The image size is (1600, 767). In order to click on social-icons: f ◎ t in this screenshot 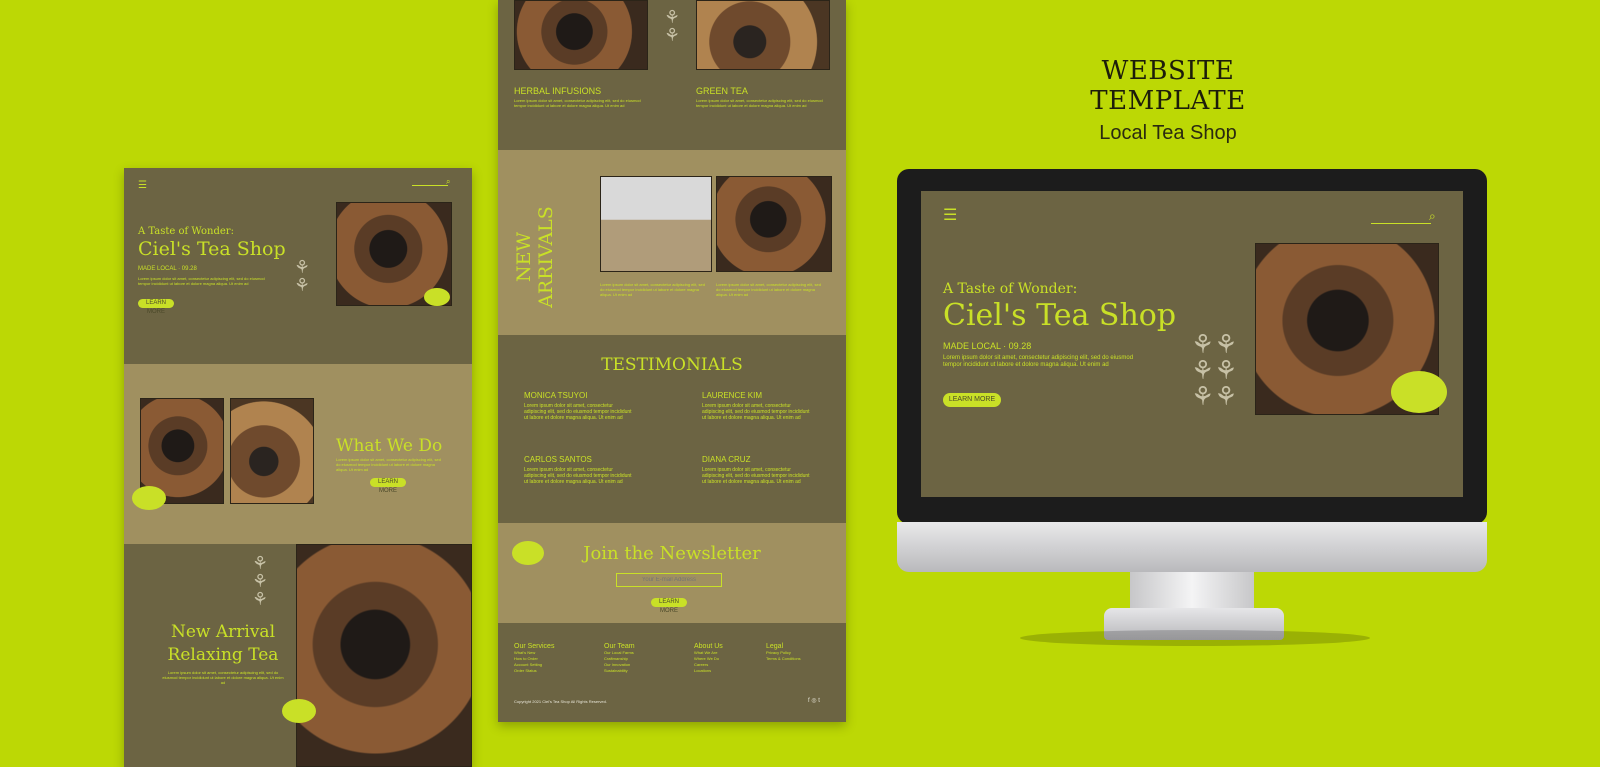, I will do `click(814, 700)`.